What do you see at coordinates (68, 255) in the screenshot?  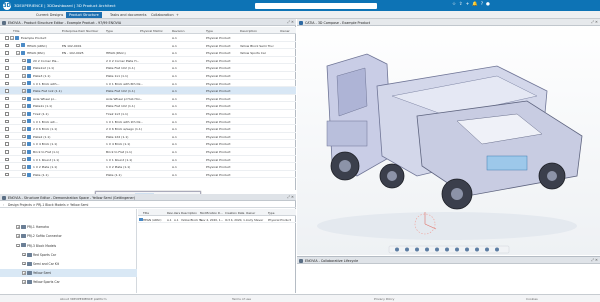 I see `tree-item: + Red Sports Car` at bounding box center [68, 255].